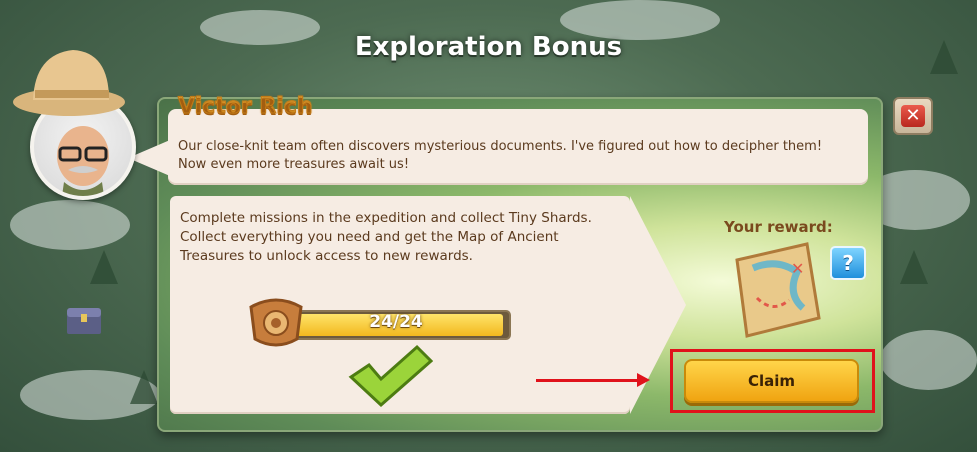  I want to click on speaker-name: Victor Rich, so click(246, 107).